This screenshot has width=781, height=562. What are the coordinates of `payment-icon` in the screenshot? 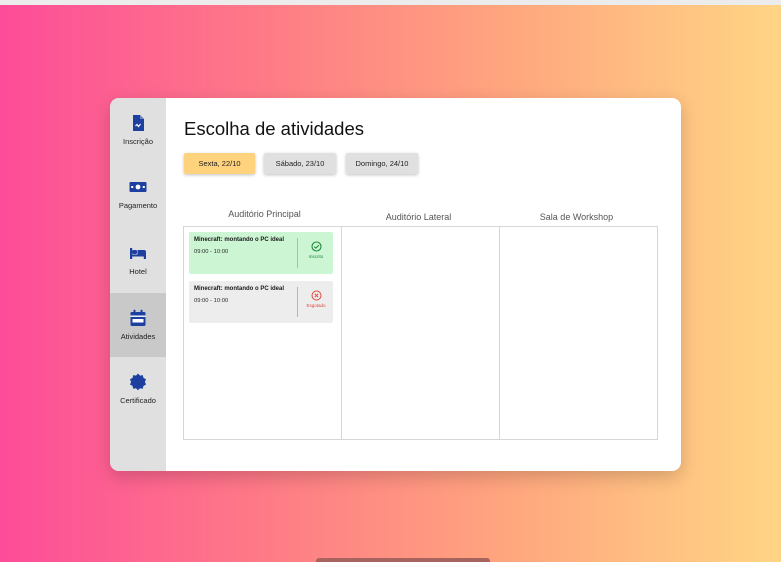 It's located at (138, 187).